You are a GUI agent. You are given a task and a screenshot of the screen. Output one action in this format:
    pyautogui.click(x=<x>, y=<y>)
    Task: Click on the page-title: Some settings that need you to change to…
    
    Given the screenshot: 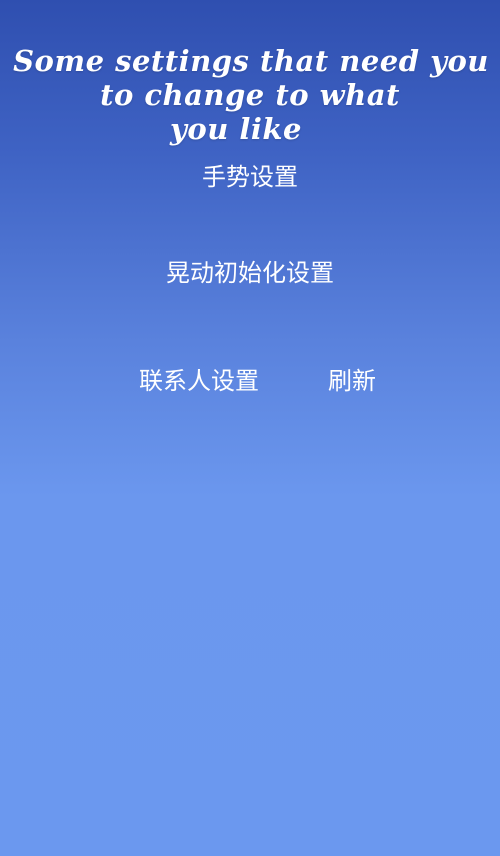 What is the action you would take?
    pyautogui.click(x=250, y=95)
    